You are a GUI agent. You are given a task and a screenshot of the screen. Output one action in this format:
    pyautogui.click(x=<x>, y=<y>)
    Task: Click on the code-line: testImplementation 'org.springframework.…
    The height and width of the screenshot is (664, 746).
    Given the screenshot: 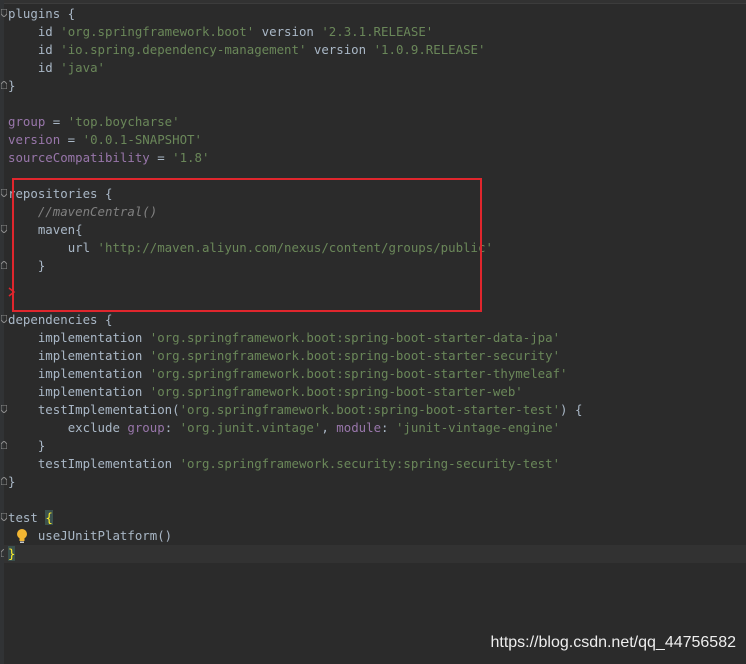 What is the action you would take?
    pyautogui.click(x=284, y=464)
    